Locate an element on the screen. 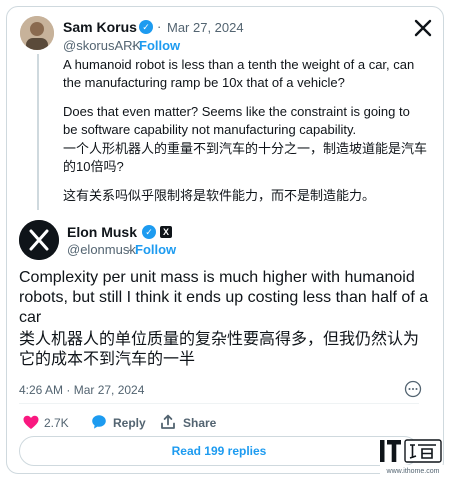 The image size is (452, 483). thread-connector is located at coordinates (38, 132).